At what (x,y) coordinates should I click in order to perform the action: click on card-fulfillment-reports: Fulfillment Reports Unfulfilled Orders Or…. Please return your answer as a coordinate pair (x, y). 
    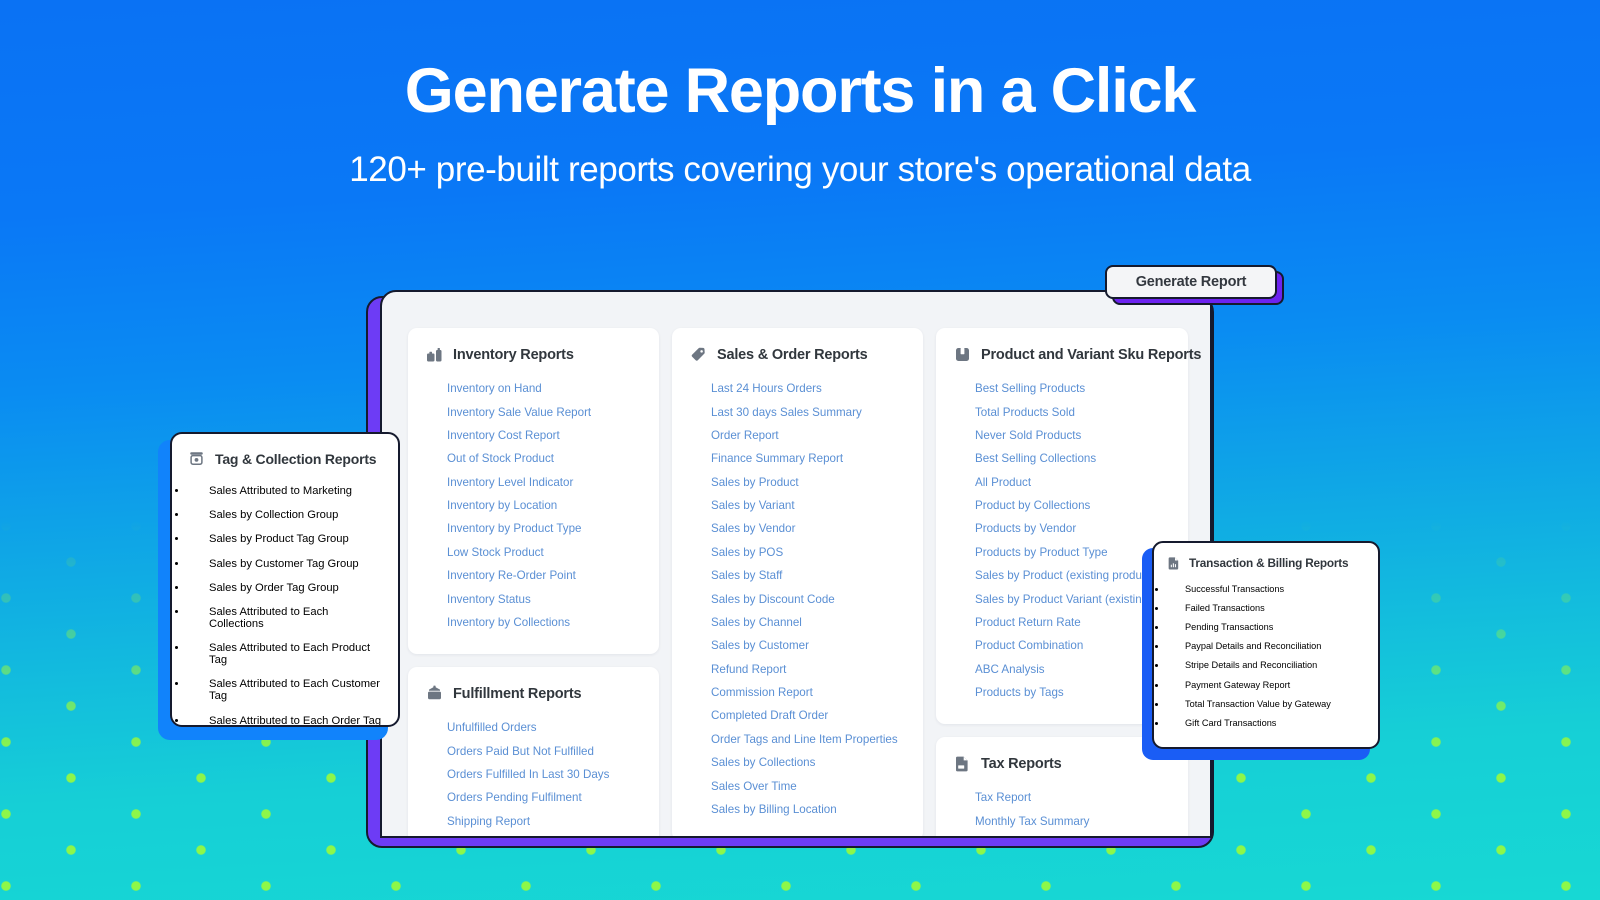
    Looking at the image, I should click on (533, 751).